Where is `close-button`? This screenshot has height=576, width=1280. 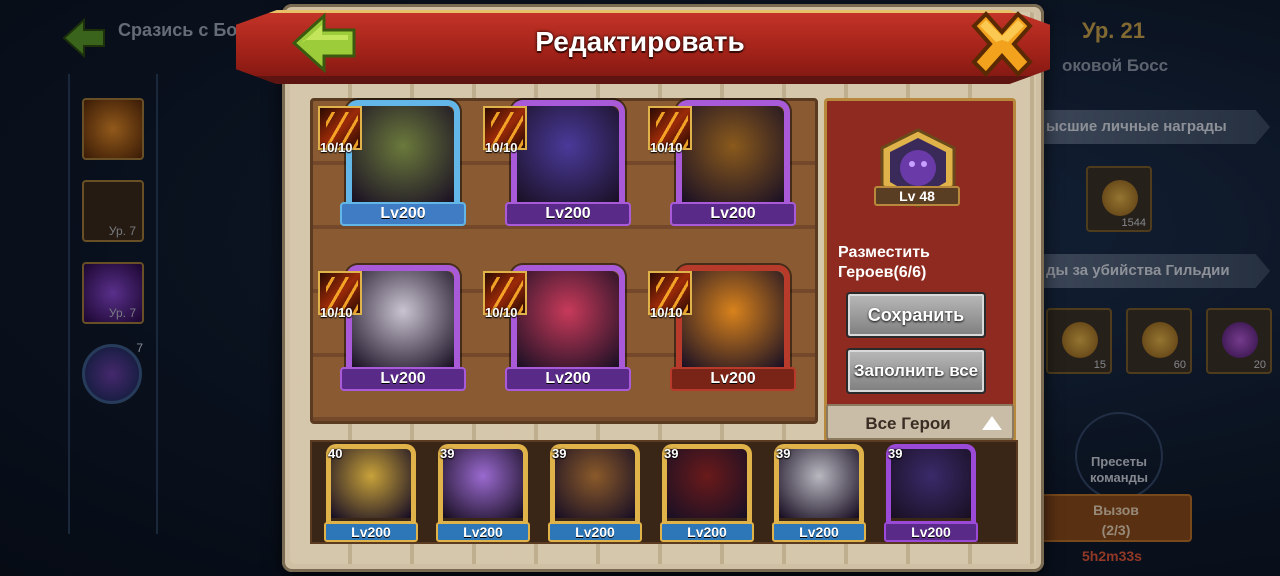 close-button is located at coordinates (1002, 45).